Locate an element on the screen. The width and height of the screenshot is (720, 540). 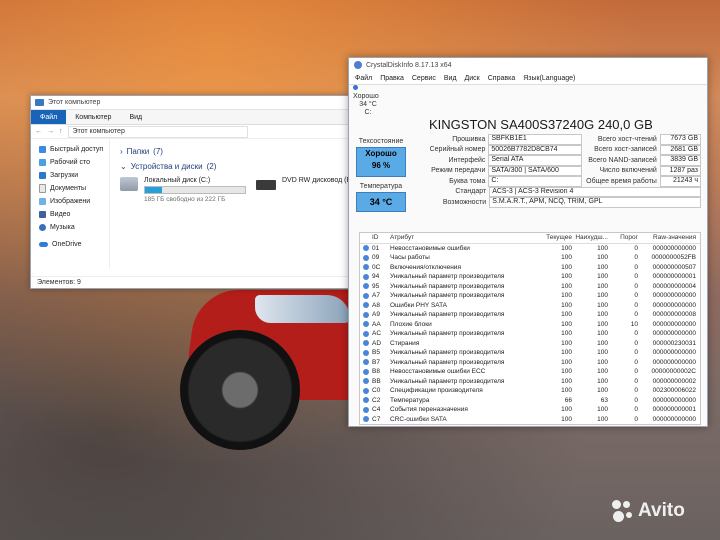
smart-row: C2 Температура 66 63 0 000000000000 is located at coordinates (530, 401).